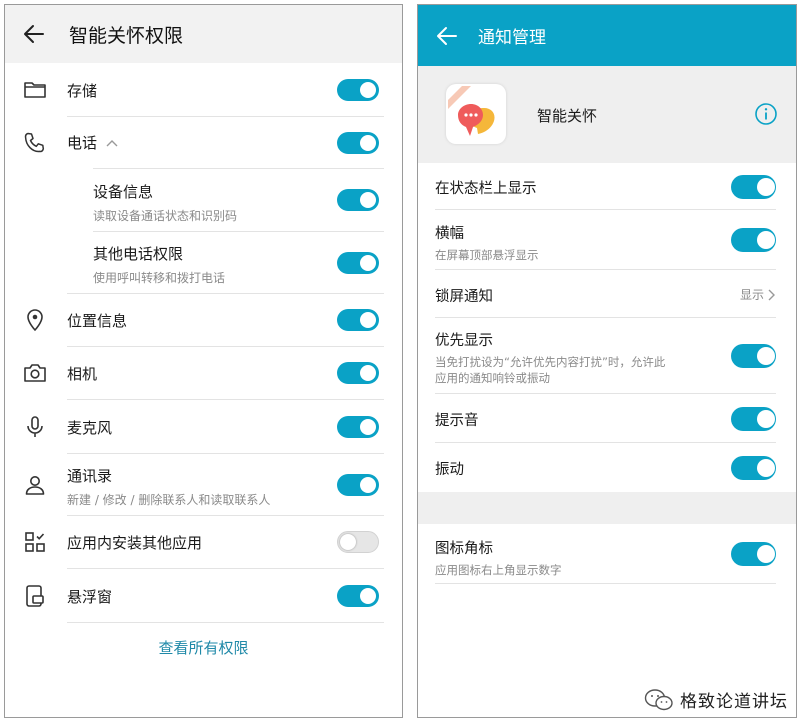 This screenshot has height=724, width=802. What do you see at coordinates (358, 263) in the screenshot?
I see `other-phone-toggle` at bounding box center [358, 263].